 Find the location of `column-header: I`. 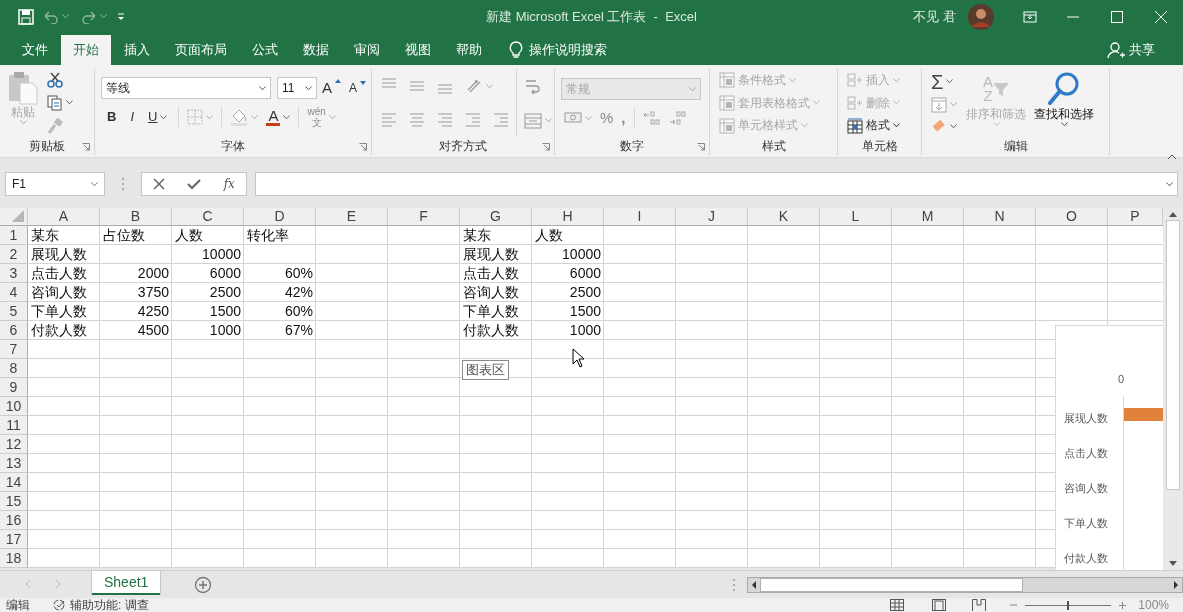

column-header: I is located at coordinates (640, 217).